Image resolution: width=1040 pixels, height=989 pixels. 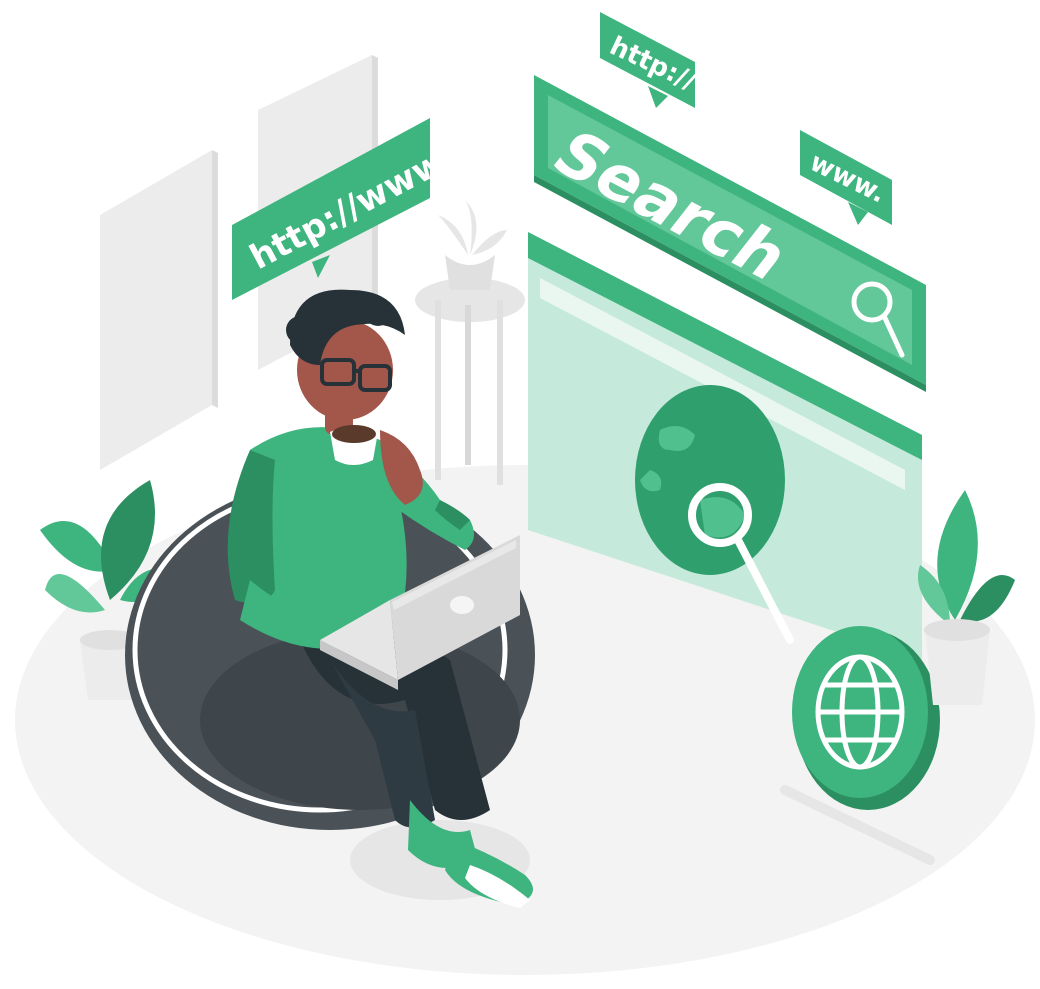 What do you see at coordinates (470, 342) in the screenshot?
I see `side-table` at bounding box center [470, 342].